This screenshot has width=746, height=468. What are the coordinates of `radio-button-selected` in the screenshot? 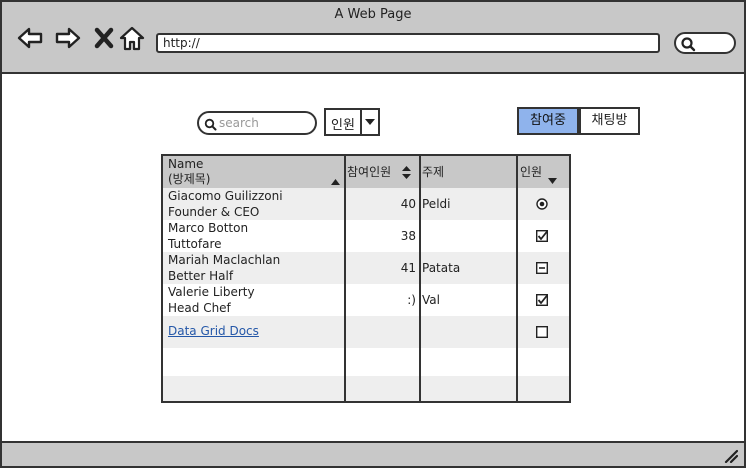 It's located at (542, 204).